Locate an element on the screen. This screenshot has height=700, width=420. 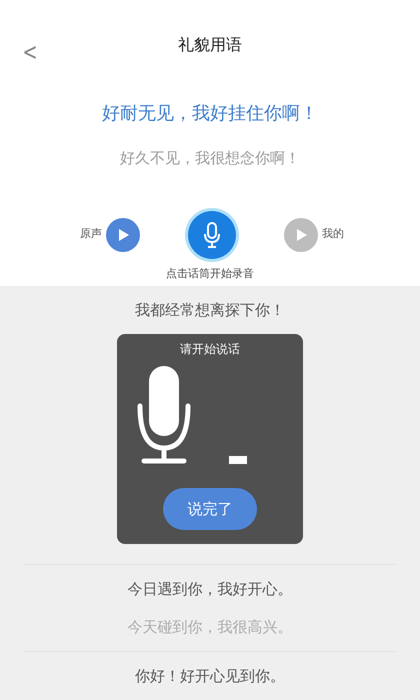
phrase-translation: 今天碰到你，我很高兴。 is located at coordinates (210, 627).